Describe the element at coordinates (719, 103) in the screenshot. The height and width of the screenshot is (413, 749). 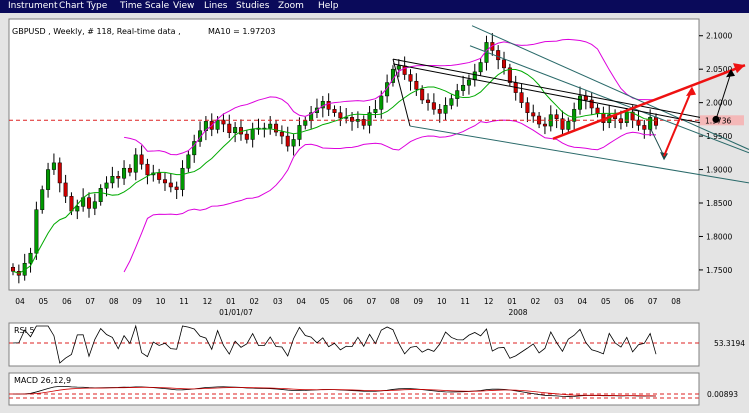
I see `y-tick-label: 2.0000` at that location.